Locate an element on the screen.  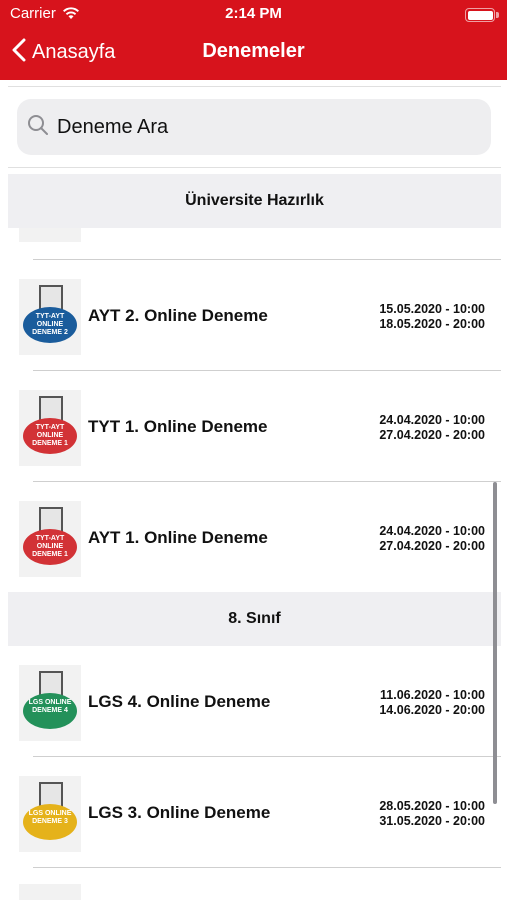
navigation-header: Carrier 2:14 PM Anasayfa Denemeler is located at coordinates (253, 40).